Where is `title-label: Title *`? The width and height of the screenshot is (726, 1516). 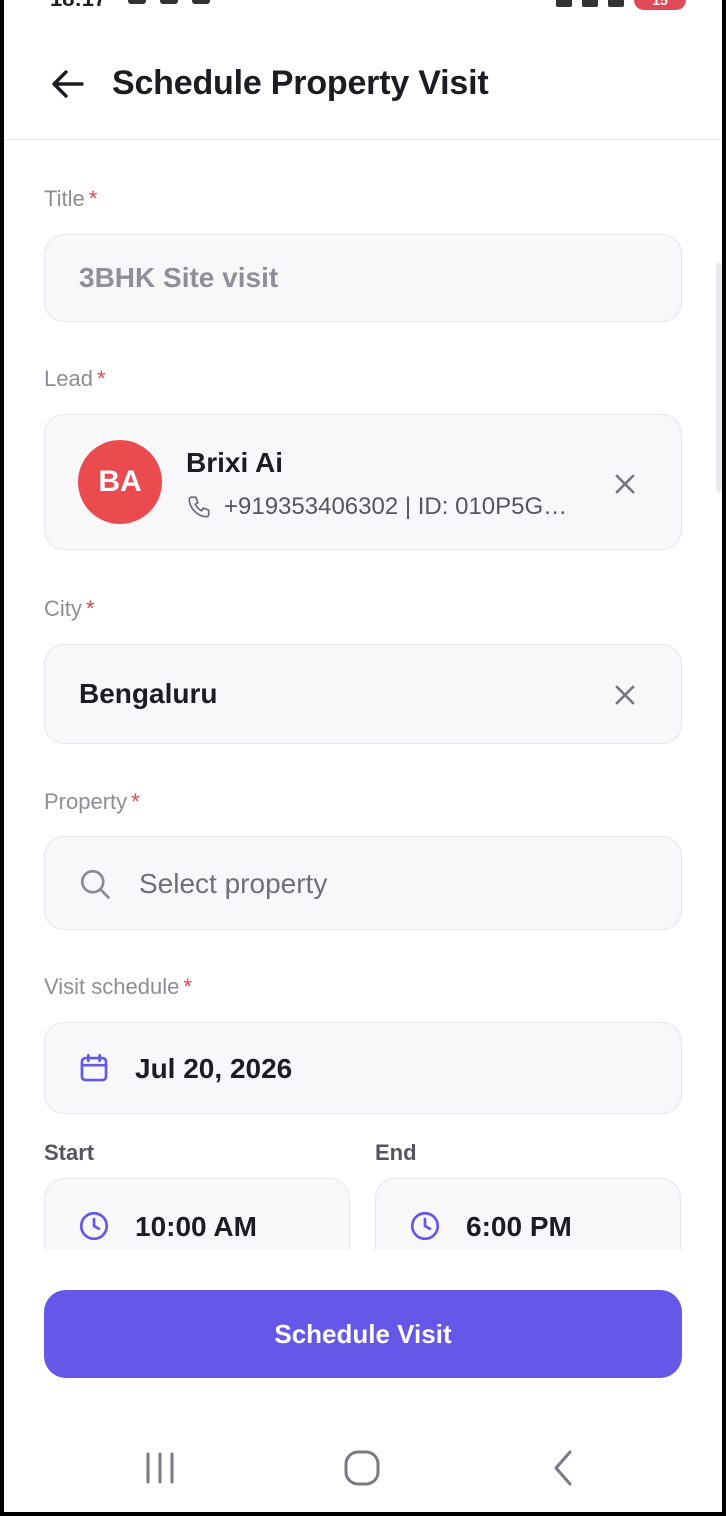
title-label: Title * is located at coordinates (70, 199).